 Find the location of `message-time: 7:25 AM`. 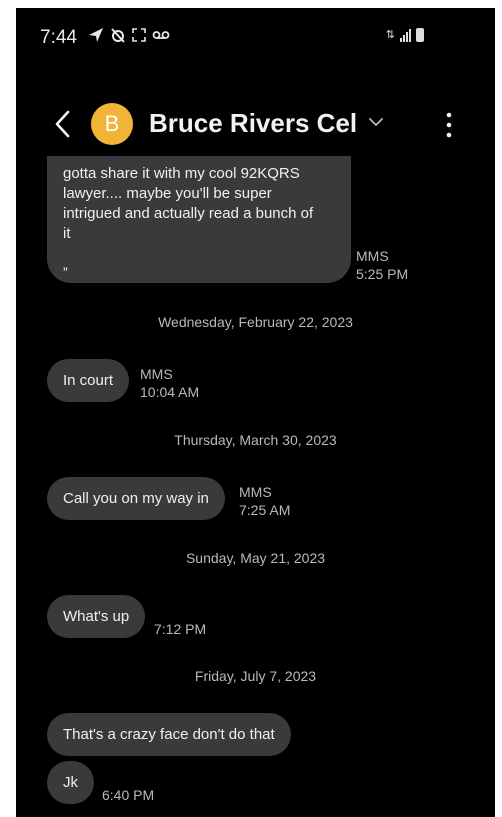

message-time: 7:25 AM is located at coordinates (265, 510).